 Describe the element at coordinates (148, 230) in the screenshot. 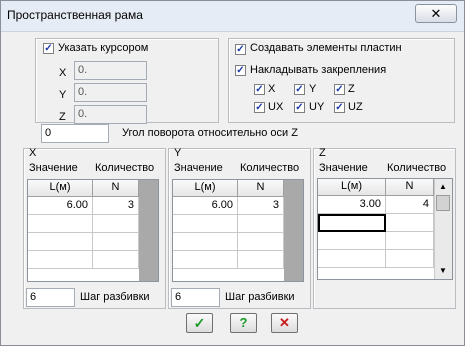

I see `axis-x-table-empty-area` at that location.